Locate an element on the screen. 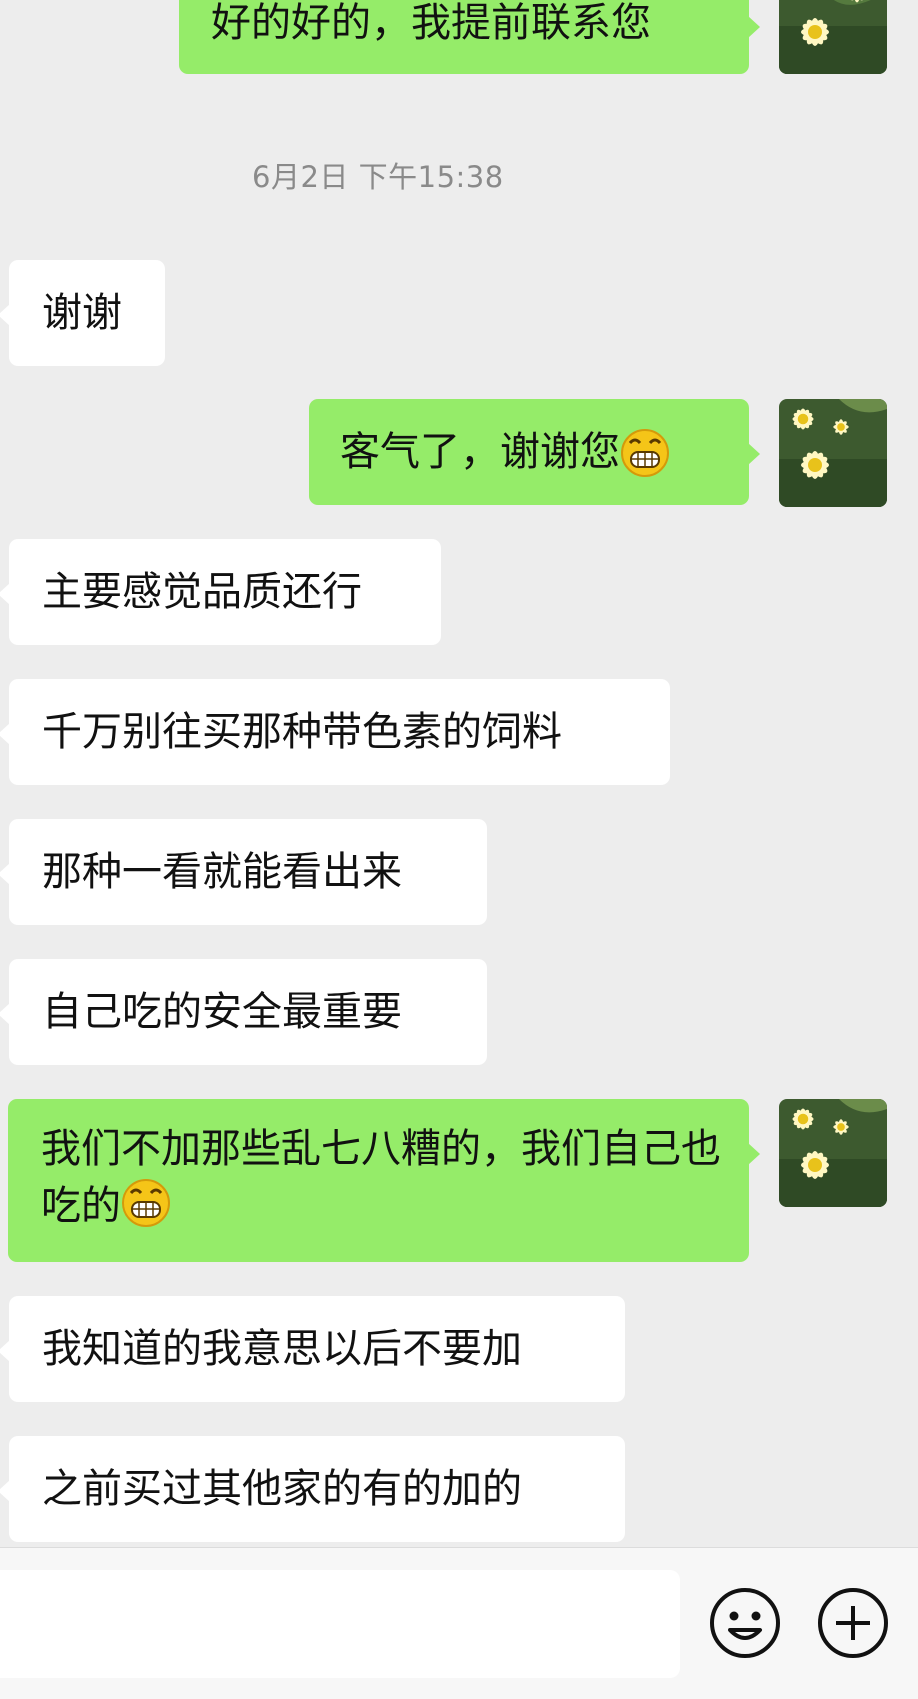  timestamp: 6月2日 下午15:38 is located at coordinates (378, 177).